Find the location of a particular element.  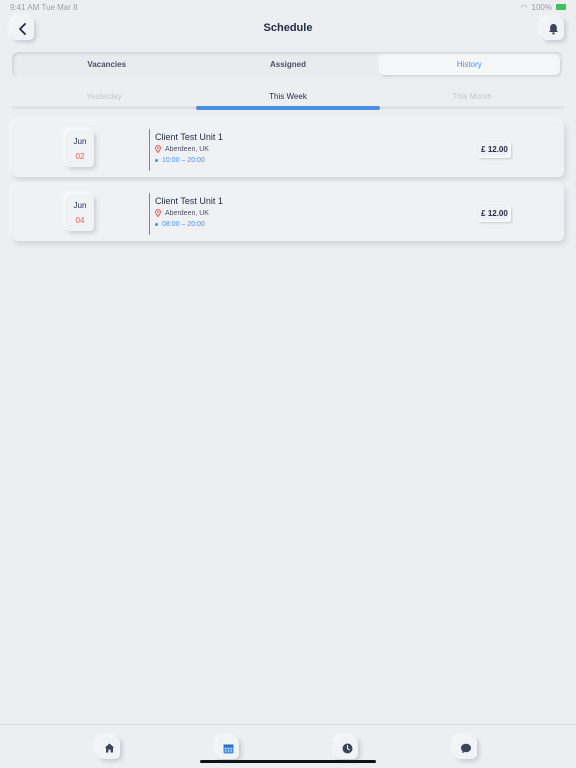

segment-history: History is located at coordinates (469, 65).